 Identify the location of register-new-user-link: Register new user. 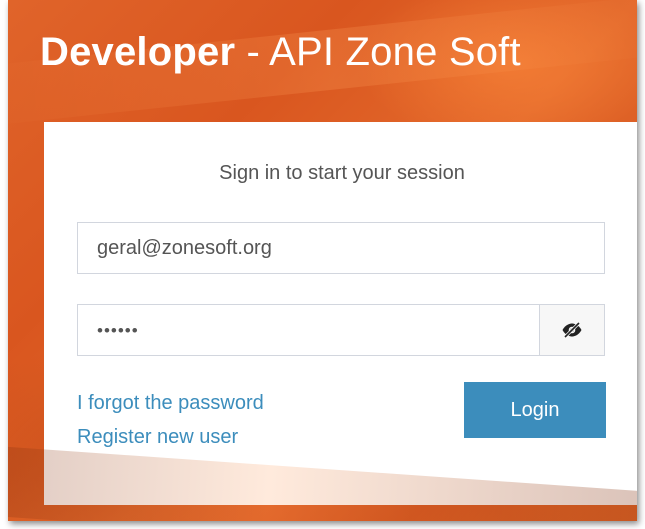
(170, 437).